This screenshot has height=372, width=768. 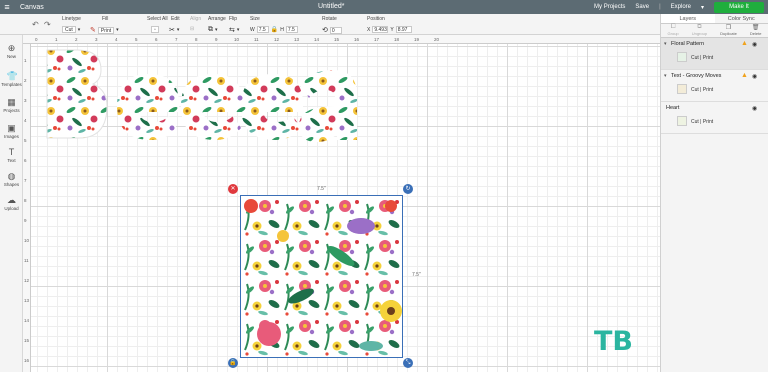 What do you see at coordinates (157, 19) in the screenshot?
I see `select-all-label: Select All` at bounding box center [157, 19].